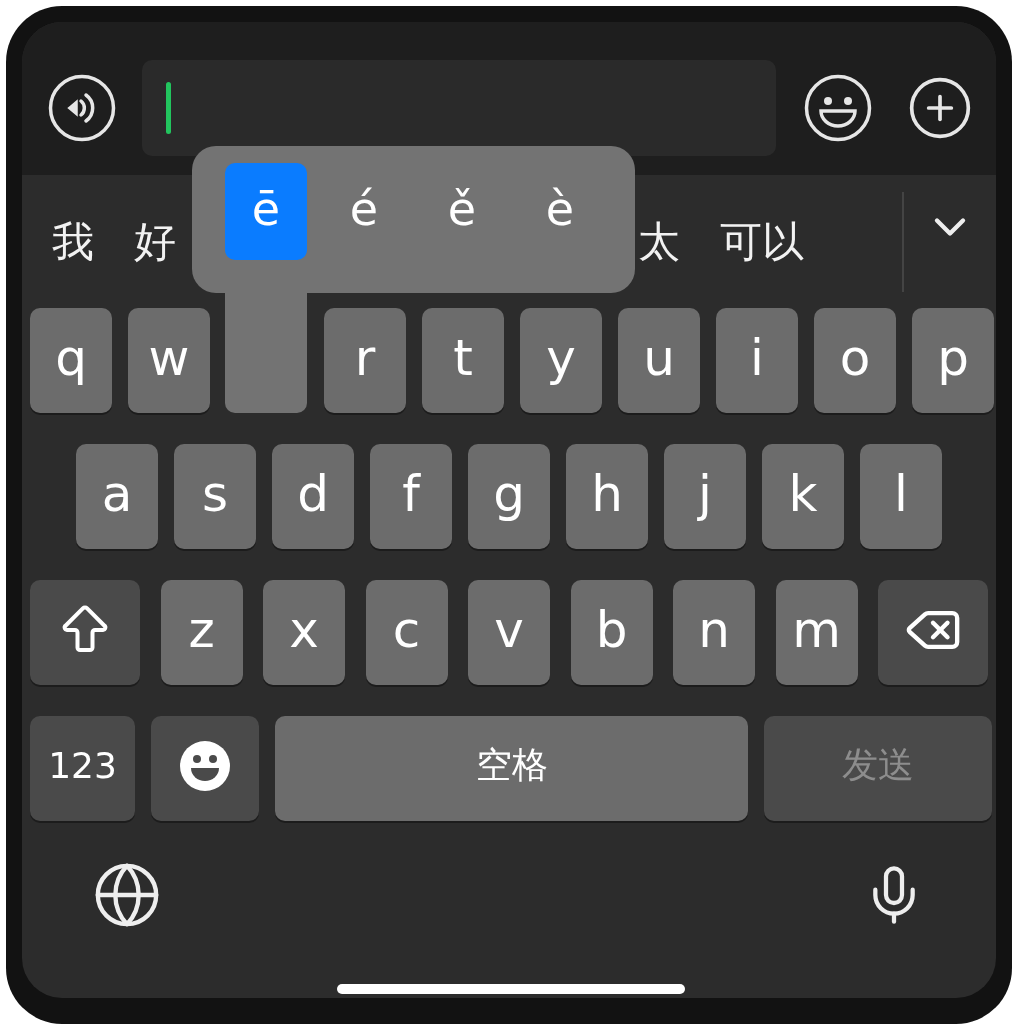 The width and height of the screenshot is (1020, 1032). I want to click on letter-key: u, so click(659, 360).